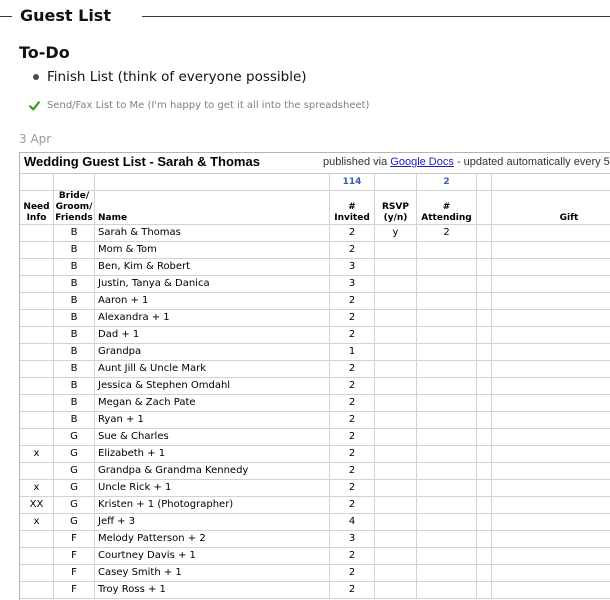 The height and width of the screenshot is (600, 610). I want to click on header-rsvp: RSVP (y/n), so click(396, 207).